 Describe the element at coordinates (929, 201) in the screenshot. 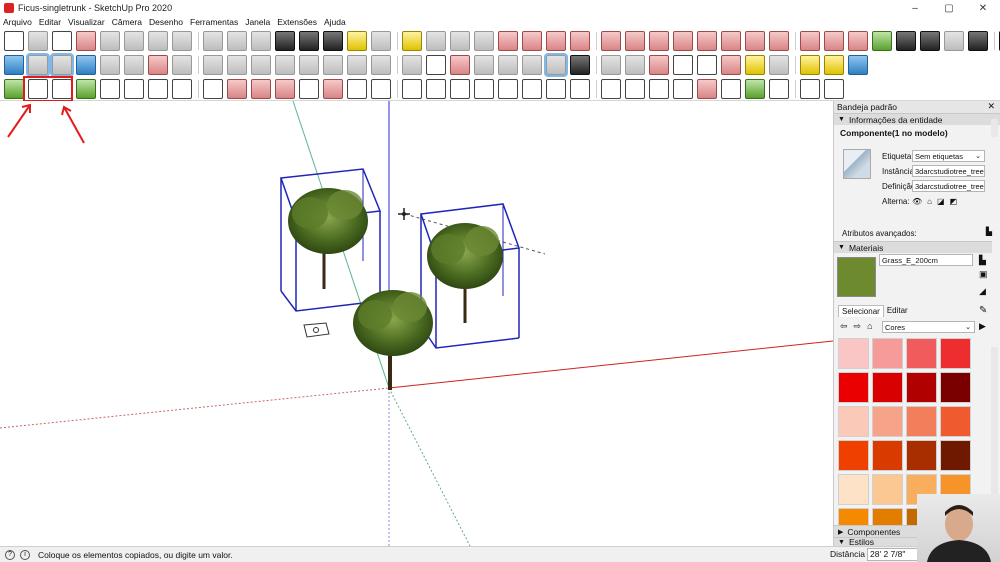

I see `lock-icon: ⌂` at that location.